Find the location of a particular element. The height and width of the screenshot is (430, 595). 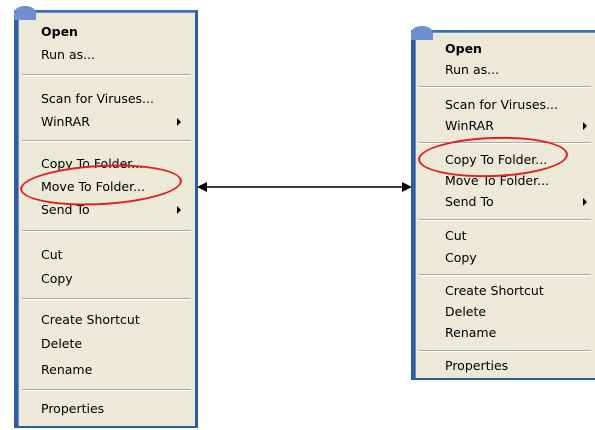

arrow-head-right is located at coordinates (407, 187).